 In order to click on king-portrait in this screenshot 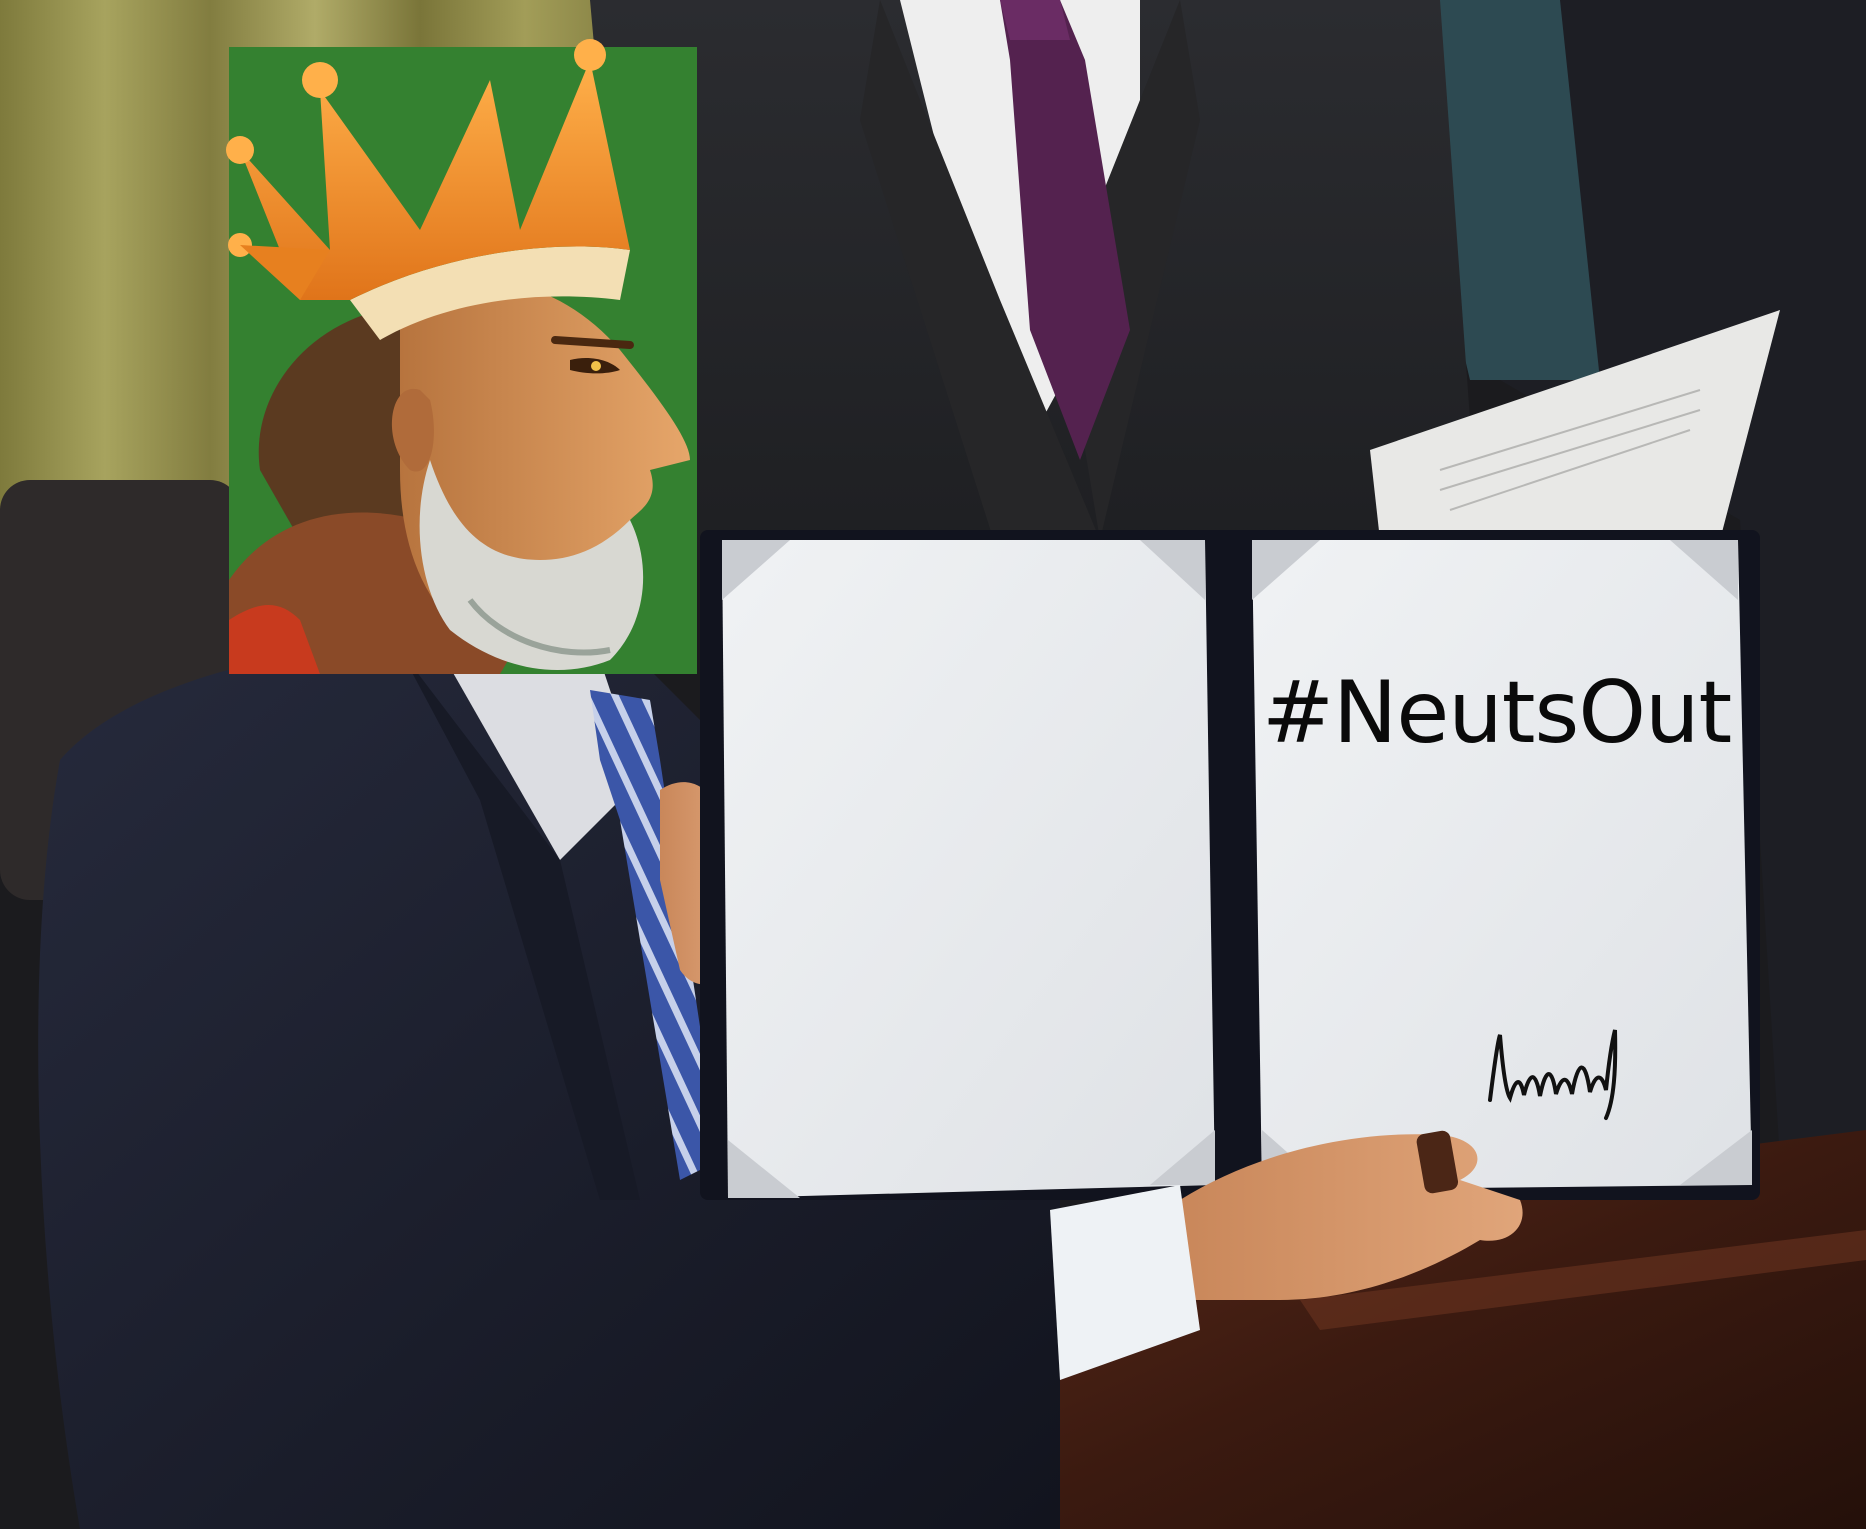, I will do `click(461, 356)`.